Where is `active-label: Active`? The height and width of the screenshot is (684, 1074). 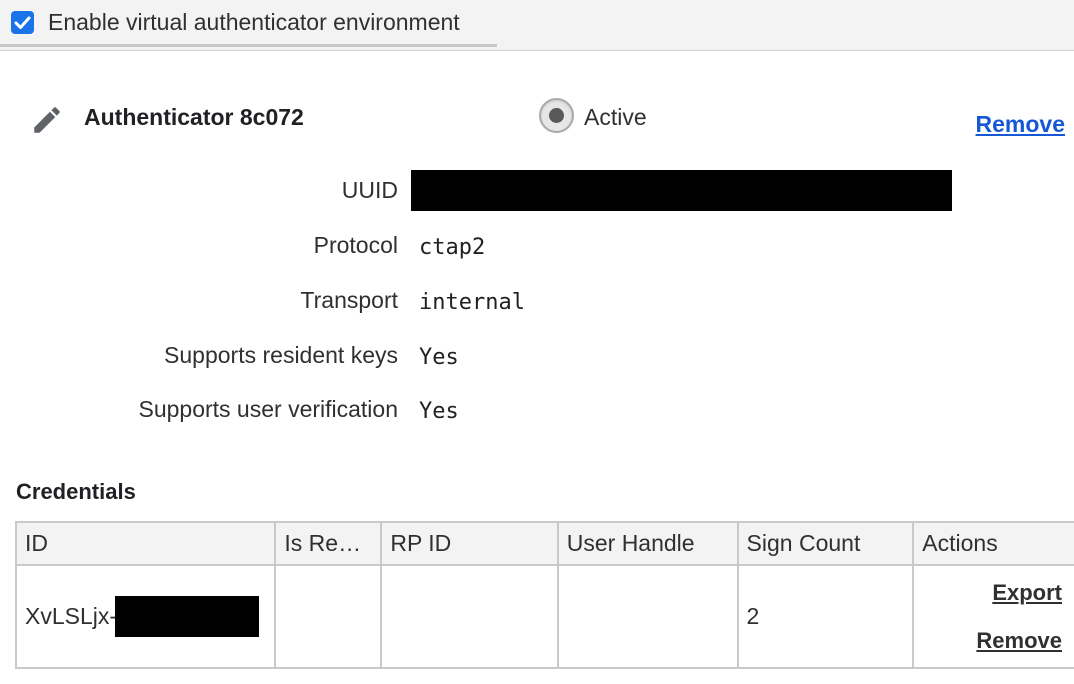 active-label: Active is located at coordinates (615, 117).